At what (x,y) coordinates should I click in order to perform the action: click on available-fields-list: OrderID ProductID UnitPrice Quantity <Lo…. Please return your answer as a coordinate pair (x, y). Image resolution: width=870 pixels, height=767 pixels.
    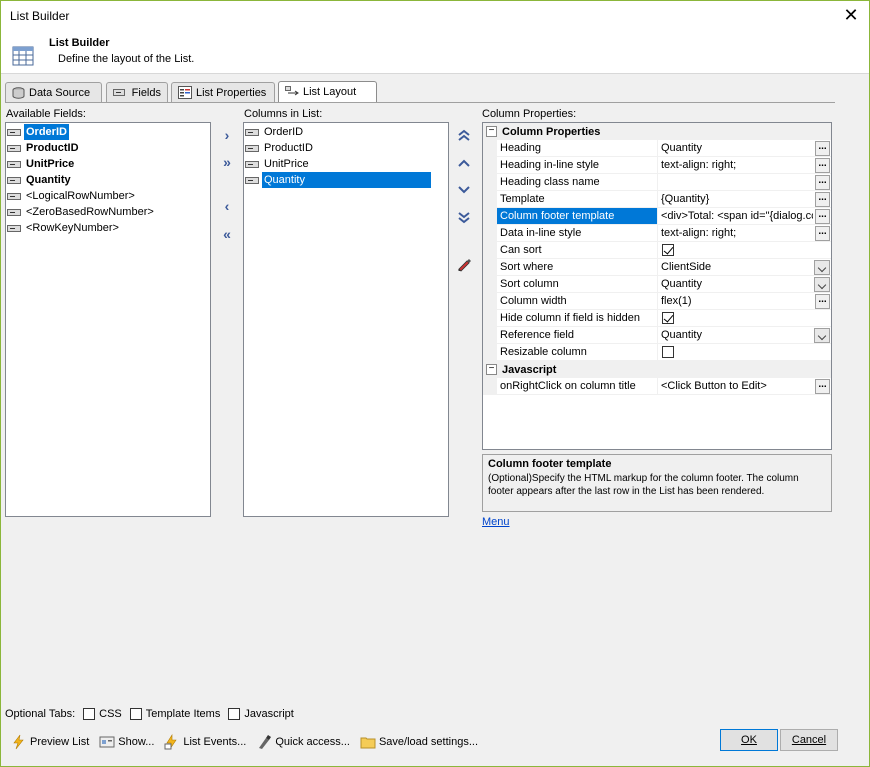
    Looking at the image, I should click on (108, 319).